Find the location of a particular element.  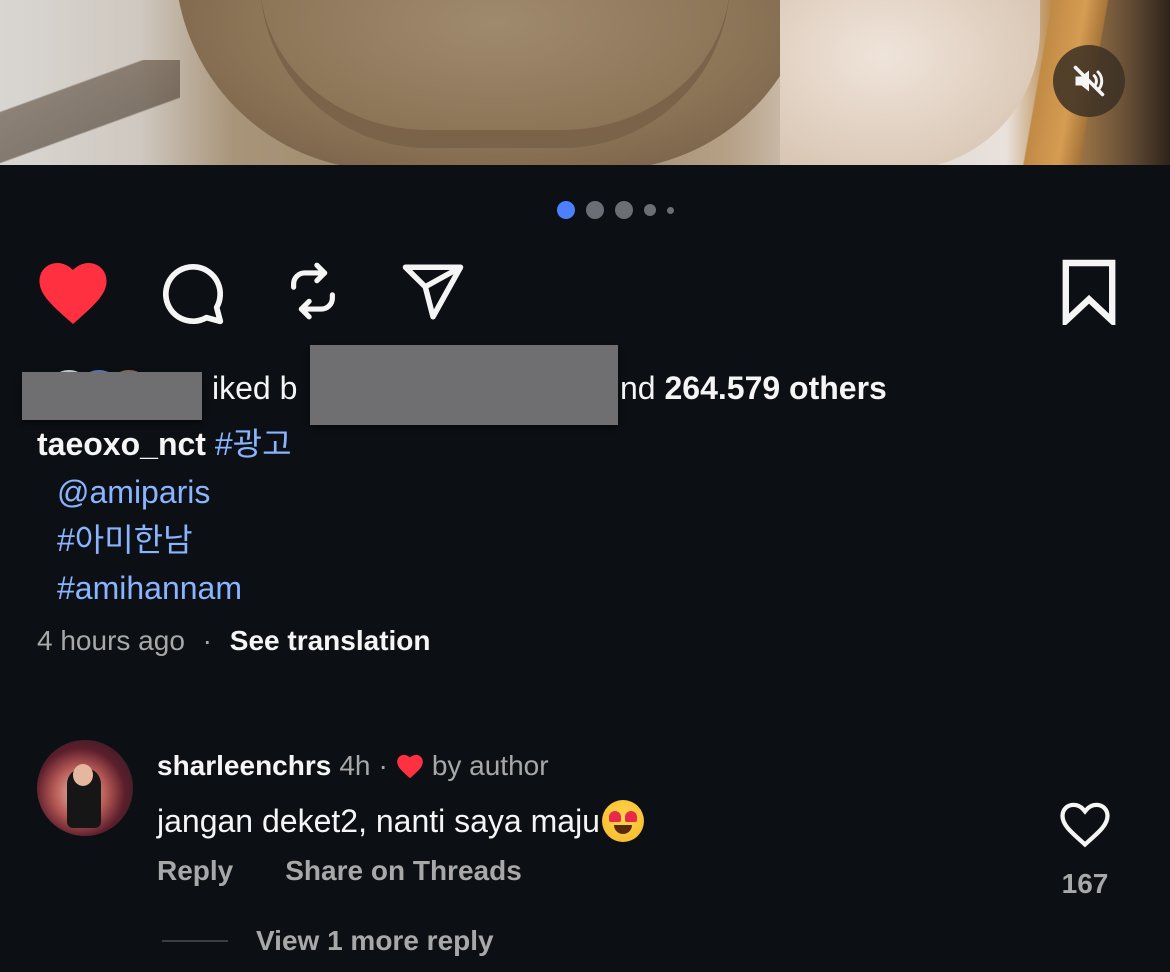

comment-avatar is located at coordinates (85, 788).